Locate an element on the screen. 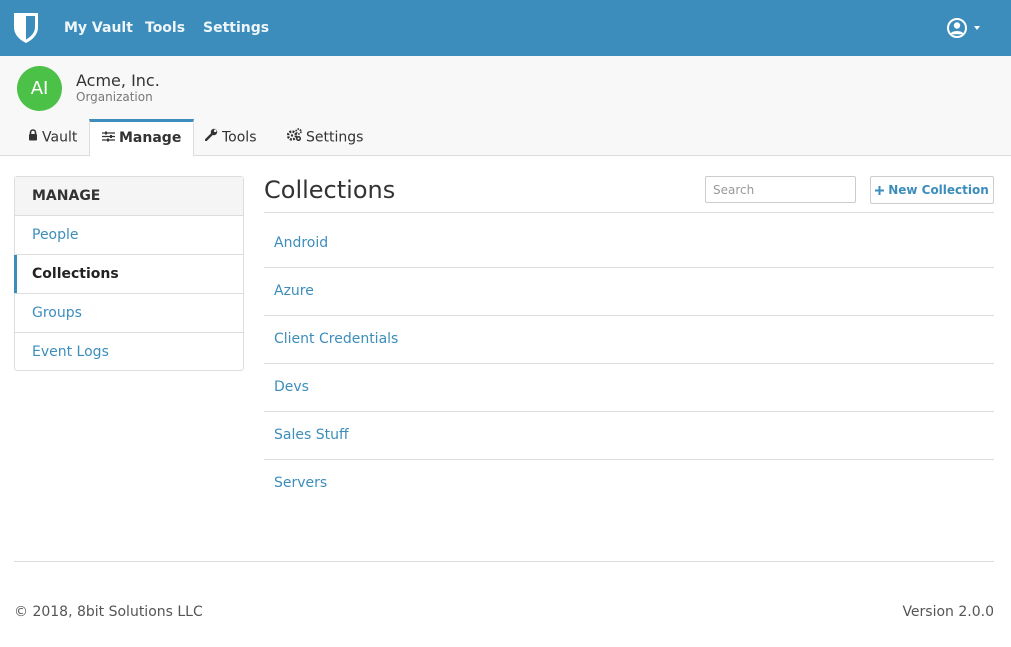 Image resolution: width=1011 pixels, height=647 pixels. title-divider is located at coordinates (629, 212).